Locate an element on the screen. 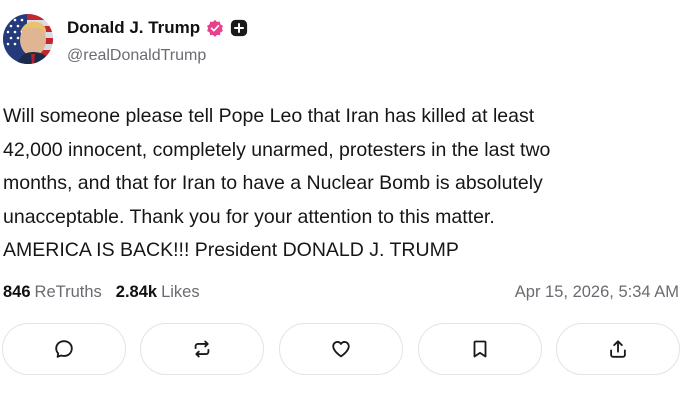  reply-button is located at coordinates (64, 349).